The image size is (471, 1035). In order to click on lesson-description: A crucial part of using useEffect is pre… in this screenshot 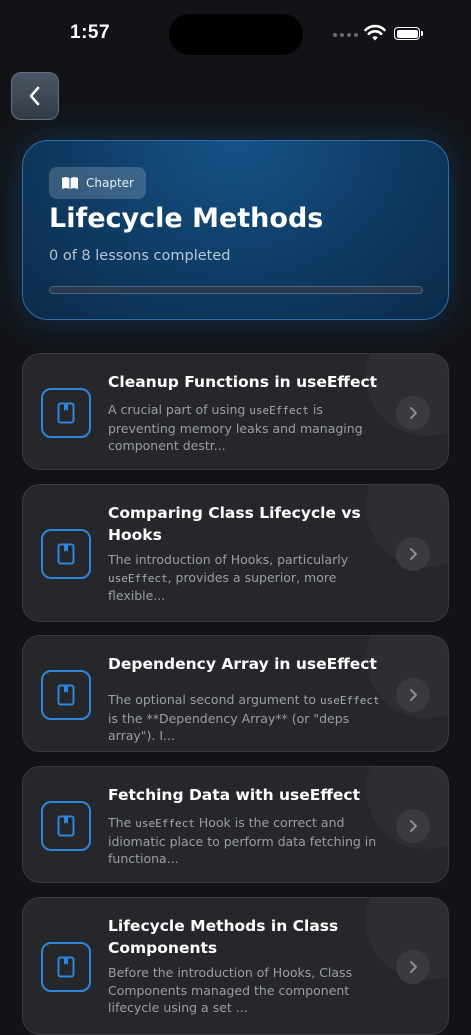, I will do `click(245, 428)`.